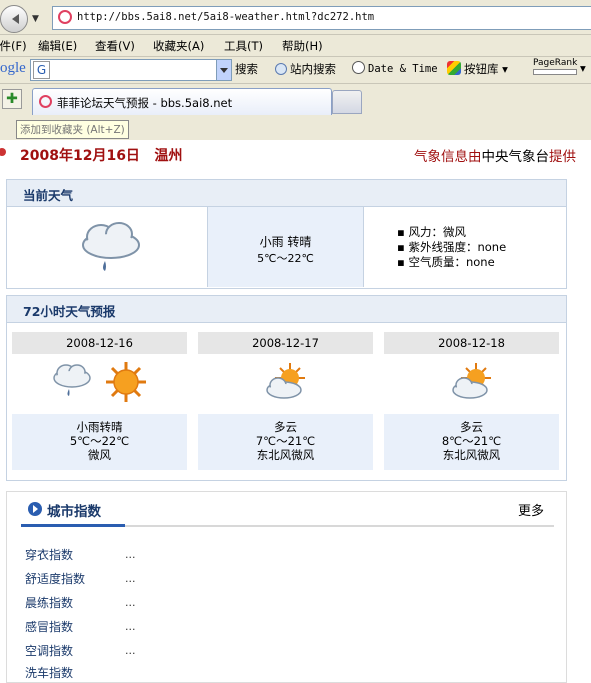 This screenshot has height=683, width=591. What do you see at coordinates (471, 343) in the screenshot?
I see `forecast-date: 2008-12-18` at bounding box center [471, 343].